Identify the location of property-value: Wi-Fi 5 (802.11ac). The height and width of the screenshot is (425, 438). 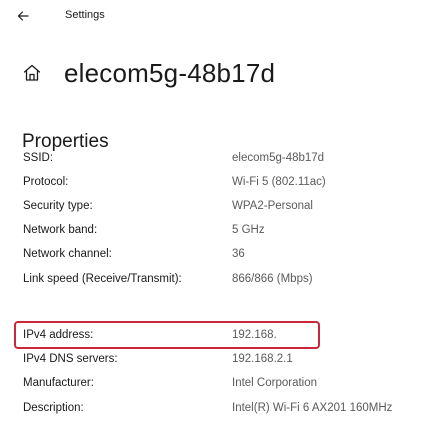
(279, 182).